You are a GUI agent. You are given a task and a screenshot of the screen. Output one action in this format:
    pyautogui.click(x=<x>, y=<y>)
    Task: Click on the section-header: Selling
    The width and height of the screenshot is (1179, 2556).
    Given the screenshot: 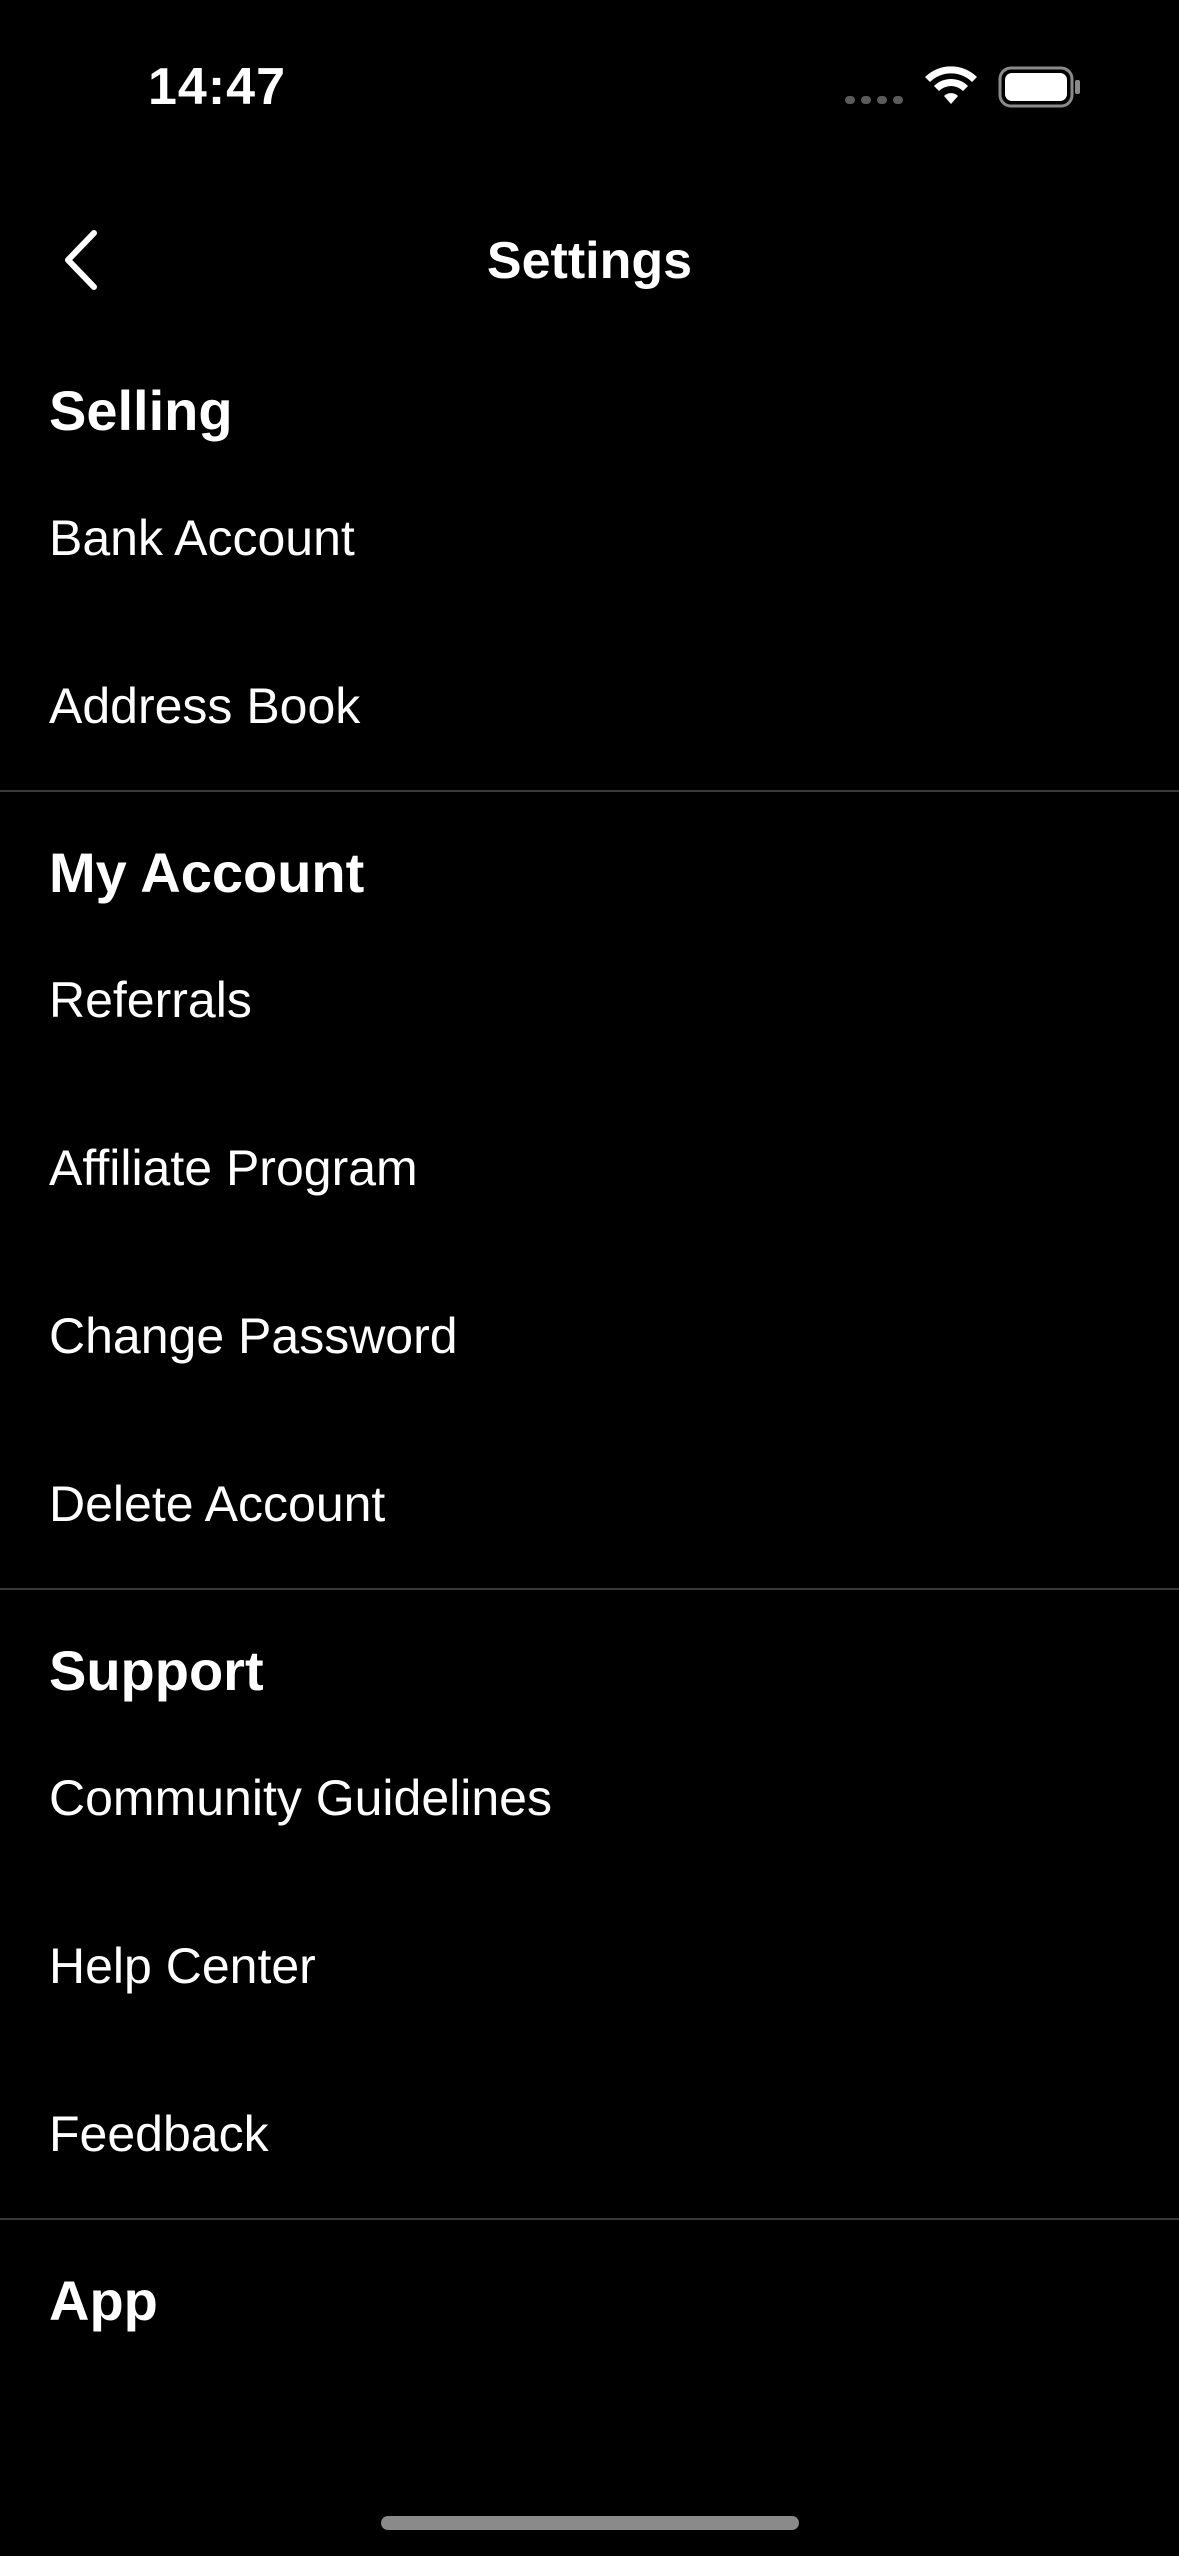 What is the action you would take?
    pyautogui.click(x=141, y=410)
    